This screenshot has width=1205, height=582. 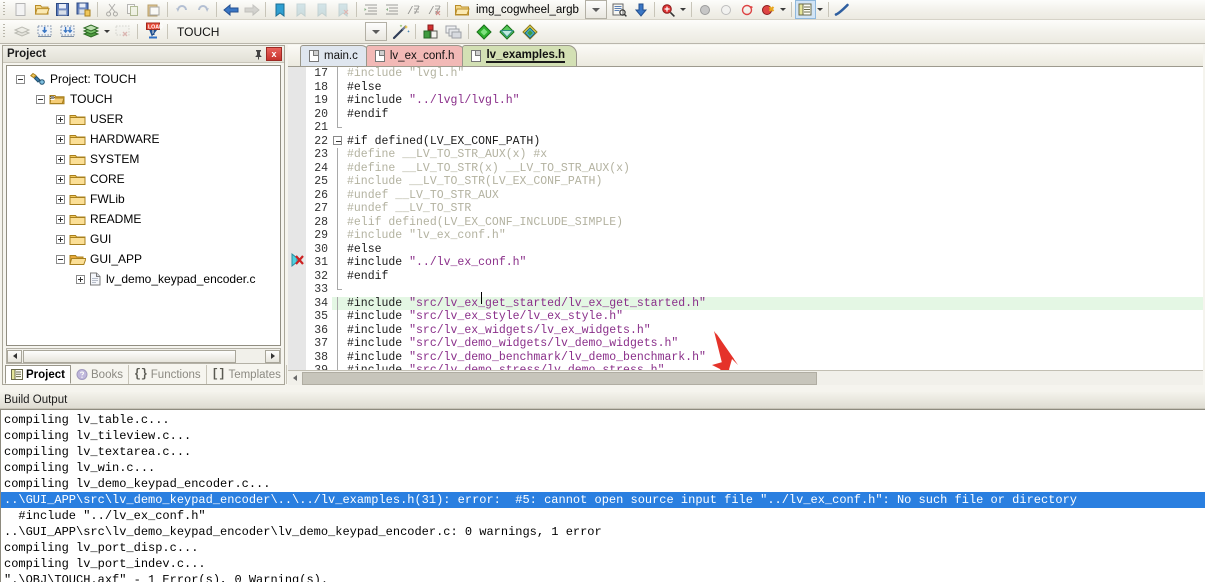 What do you see at coordinates (745, 276) in the screenshot?
I see `code-line: 32 #endif` at bounding box center [745, 276].